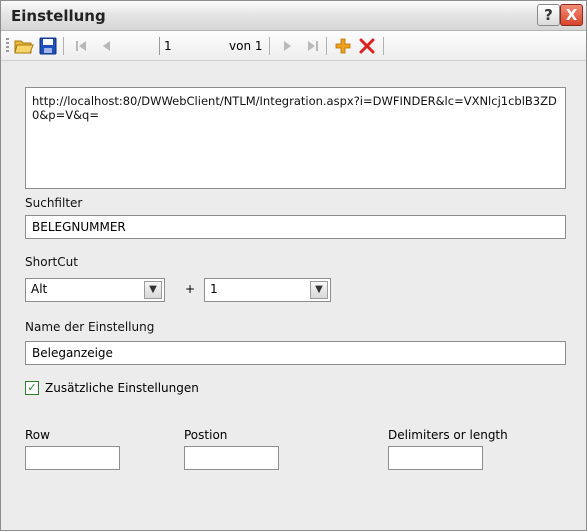  I want to click on record-count-text: von 1, so click(246, 46).